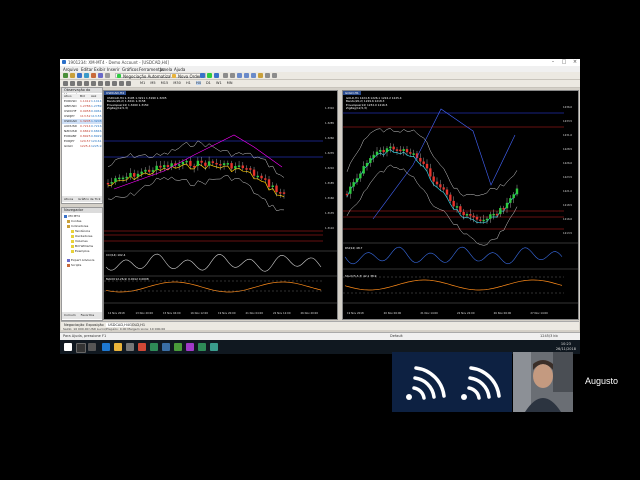  Describe the element at coordinates (86, 75) in the screenshot. I see `data-window-icon` at that location.